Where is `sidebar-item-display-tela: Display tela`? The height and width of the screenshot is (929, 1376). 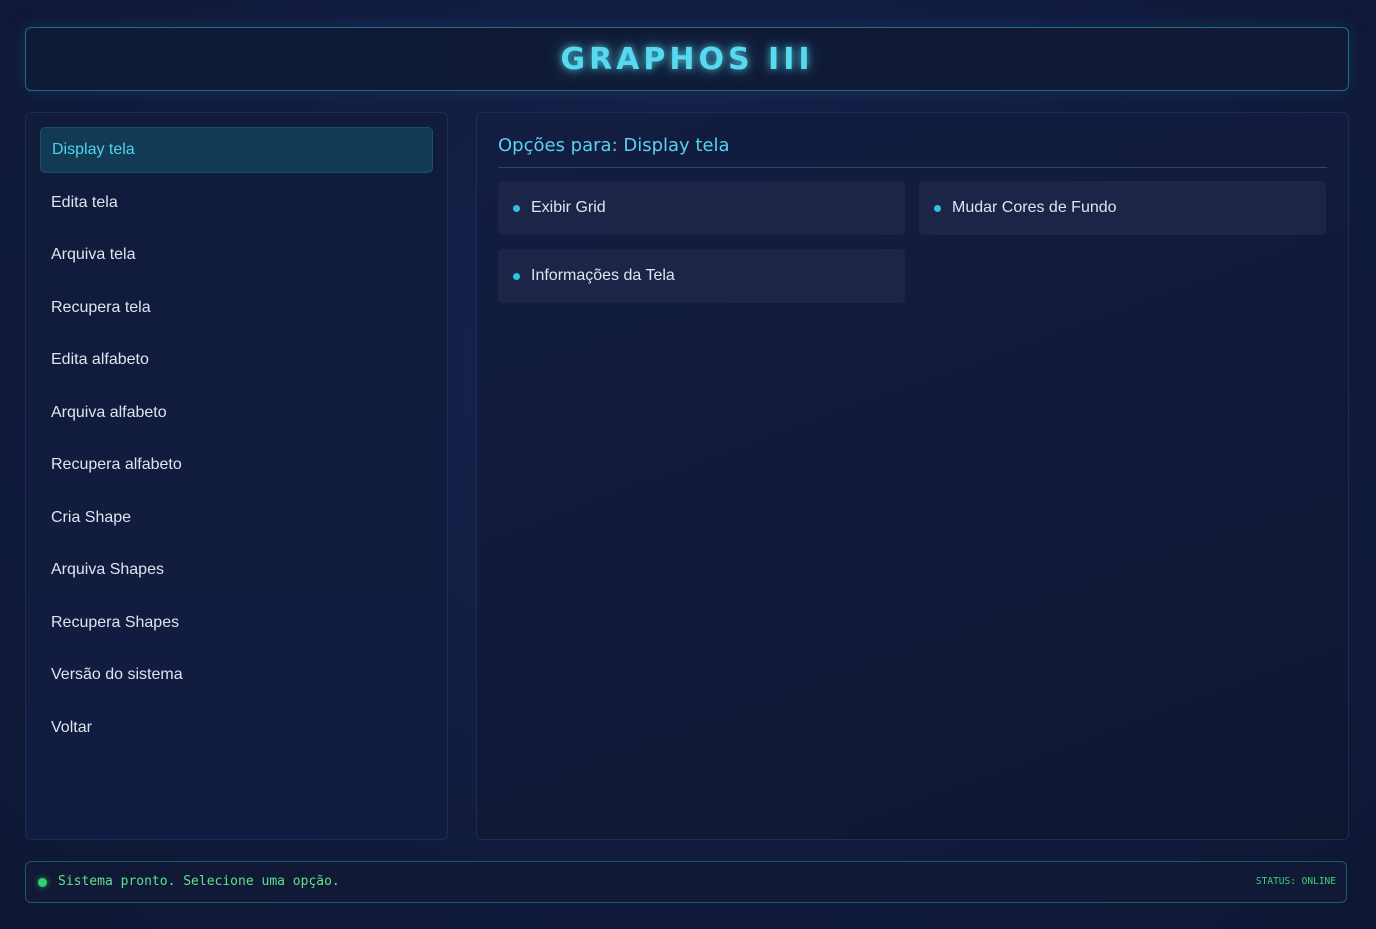
sidebar-item-display-tela: Display tela is located at coordinates (236, 150).